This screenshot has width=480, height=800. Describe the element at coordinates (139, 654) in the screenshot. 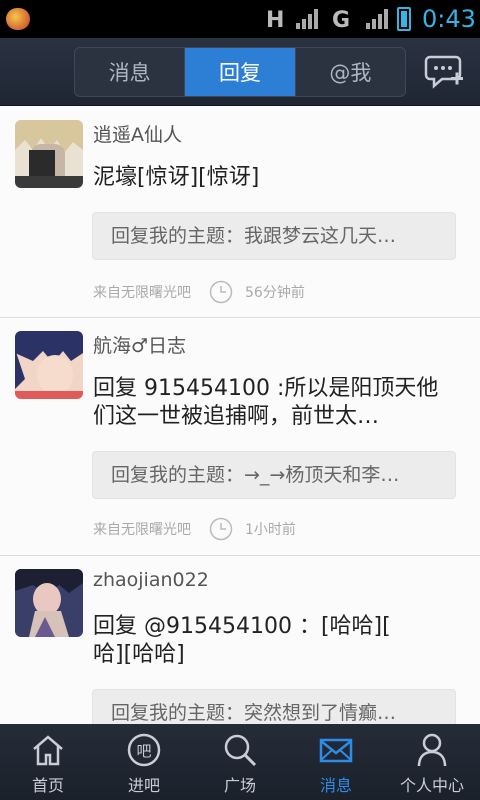

I see `reply-text-line-2: 哈][哈哈]` at that location.